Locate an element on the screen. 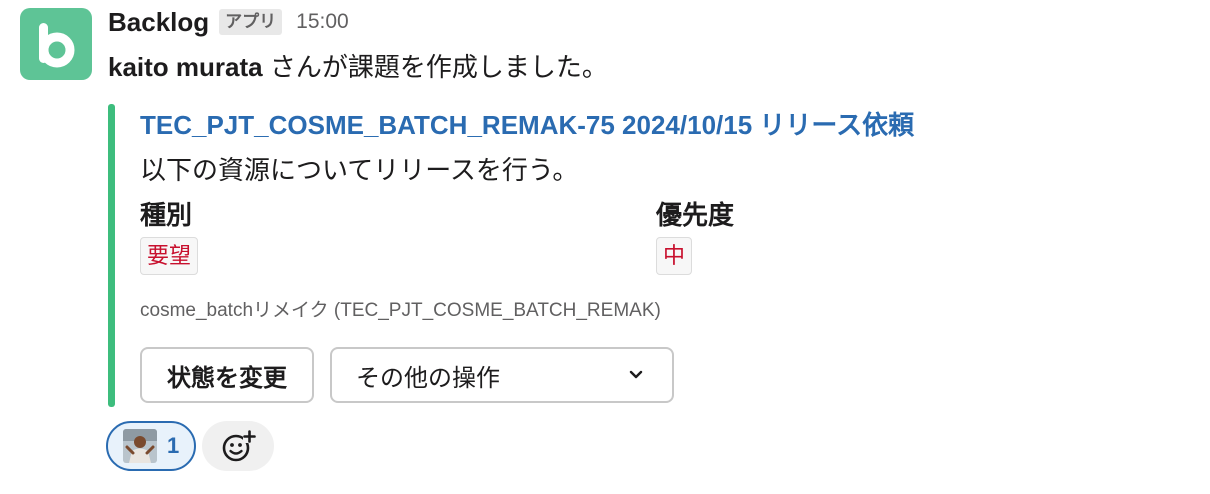  field-value-type: 要望 is located at coordinates (169, 256).